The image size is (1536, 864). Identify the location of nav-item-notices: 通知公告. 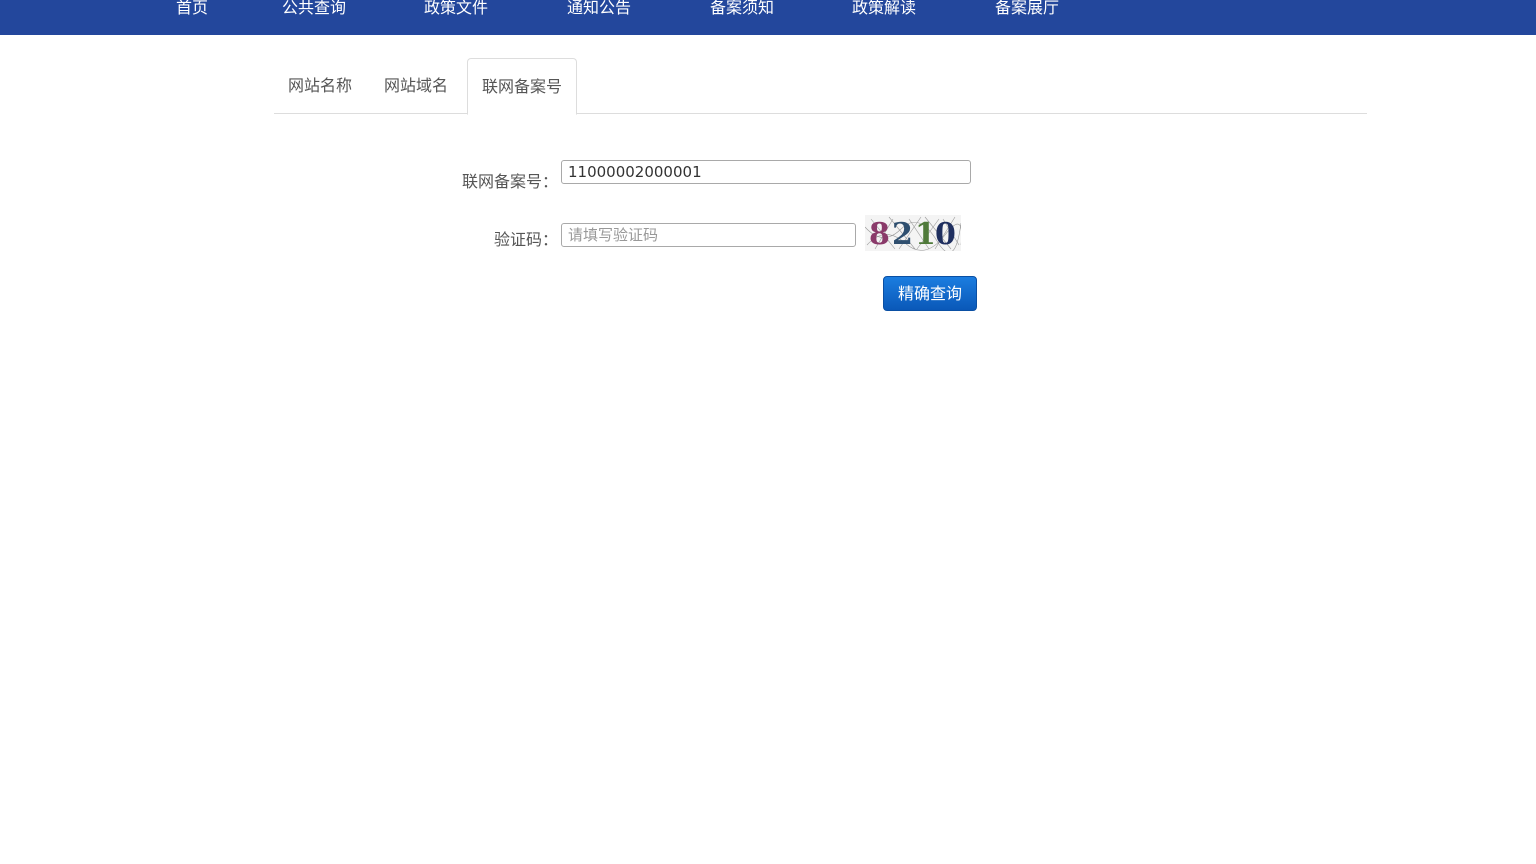
(599, 12).